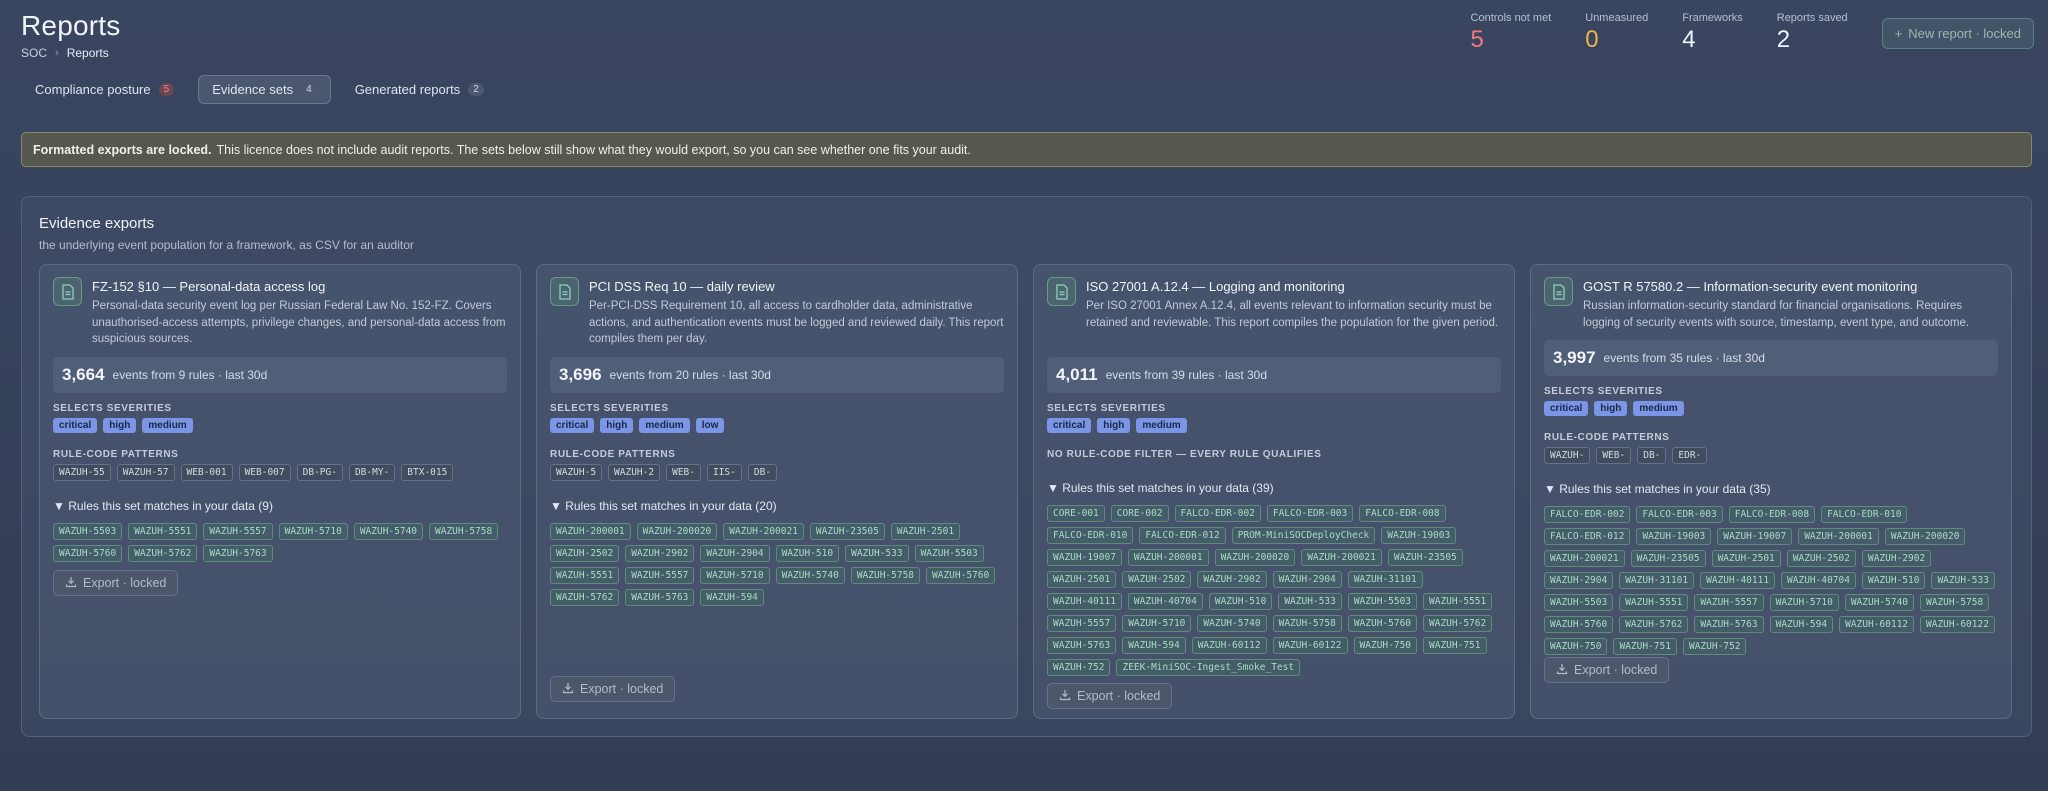 Image resolution: width=2048 pixels, height=791 pixels. I want to click on stat-value: 2, so click(1783, 39).